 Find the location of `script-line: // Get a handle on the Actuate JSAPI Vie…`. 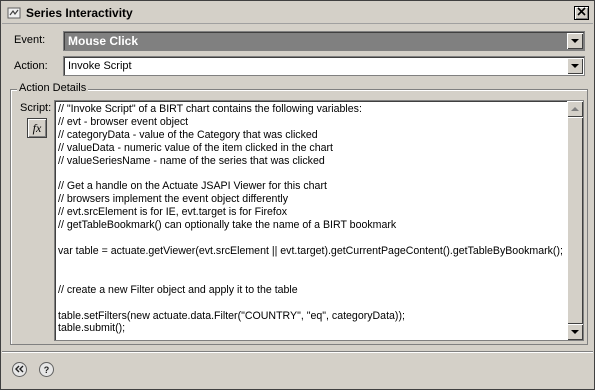

script-line: // Get a handle on the Actuate JSAPI Vie… is located at coordinates (192, 186).